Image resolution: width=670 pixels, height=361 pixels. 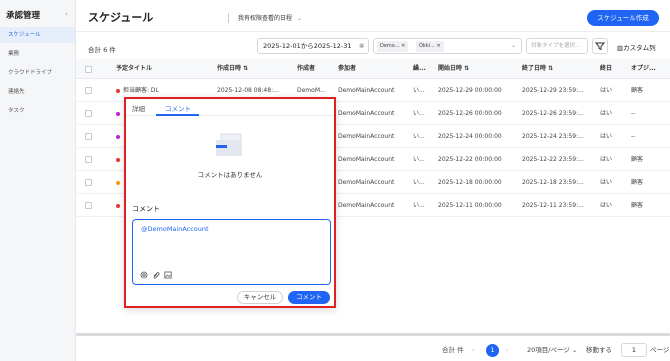 I want to click on column-header: 終了日時 ⇅, so click(x=537, y=69).